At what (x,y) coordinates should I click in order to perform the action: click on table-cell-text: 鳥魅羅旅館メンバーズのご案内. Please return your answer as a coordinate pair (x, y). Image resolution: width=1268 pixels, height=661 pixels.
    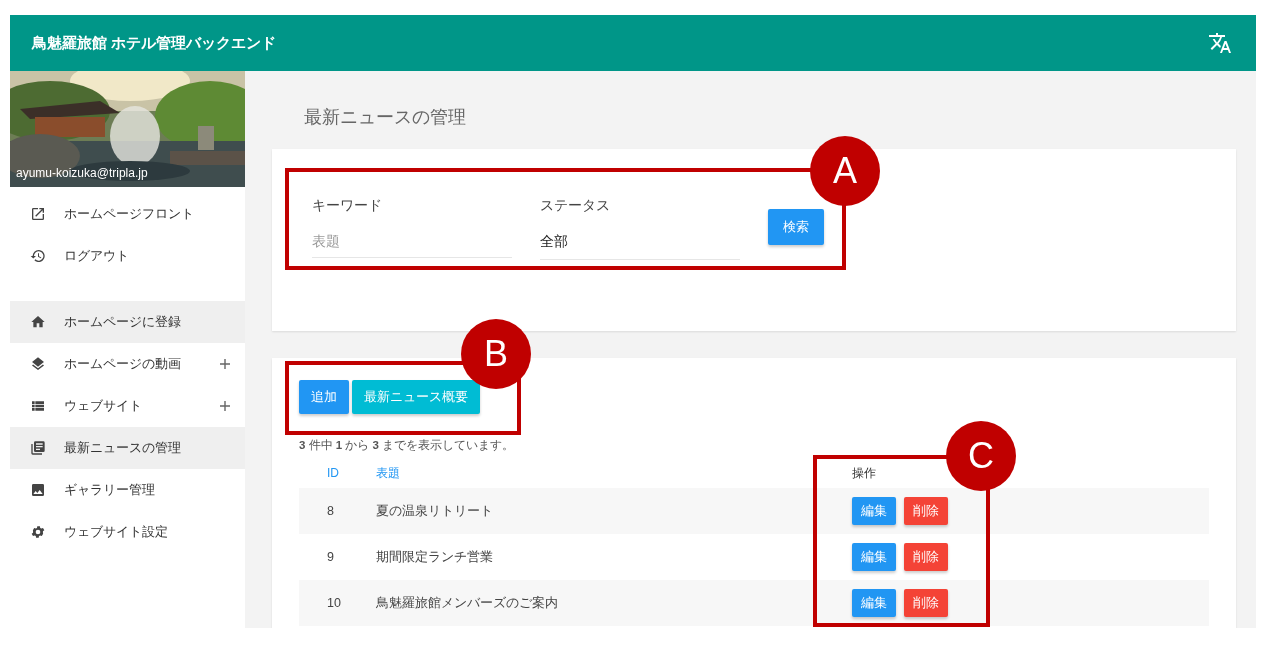
    Looking at the image, I should click on (467, 603).